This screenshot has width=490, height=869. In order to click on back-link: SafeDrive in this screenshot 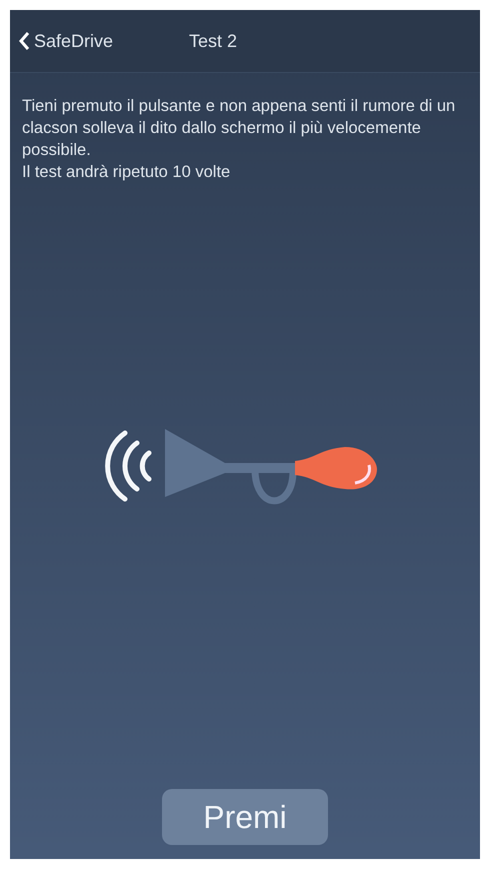, I will do `click(66, 41)`.